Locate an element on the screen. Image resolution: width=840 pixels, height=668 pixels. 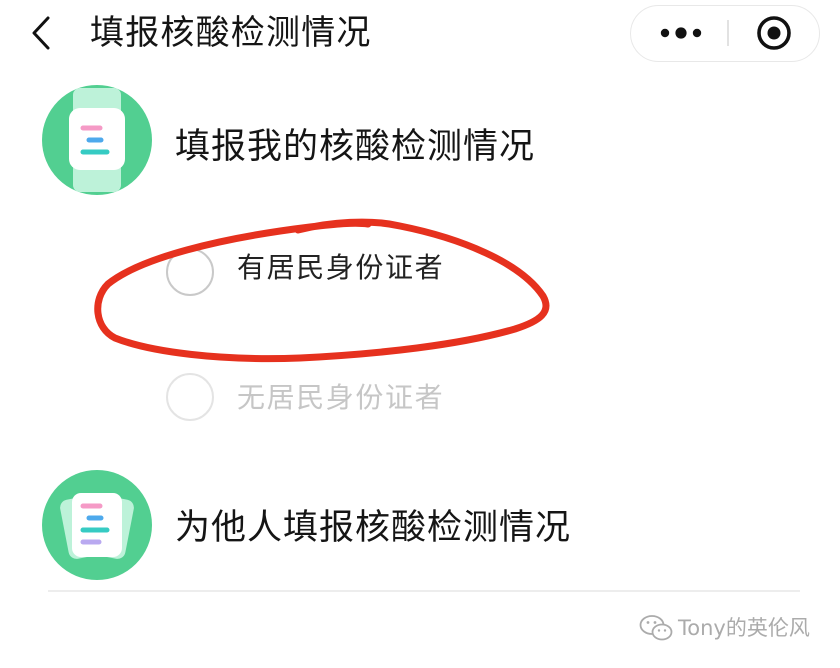
record-dot is located at coordinates (774, 33).